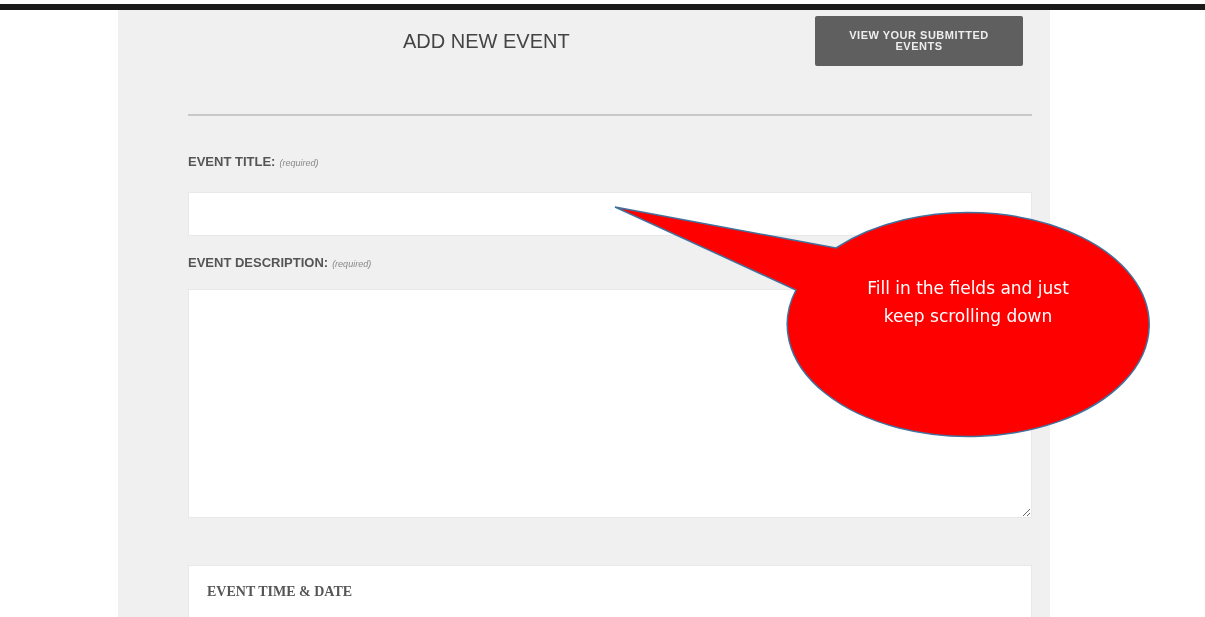  What do you see at coordinates (280, 592) in the screenshot?
I see `section-heading: EVENT TIME & DATE` at bounding box center [280, 592].